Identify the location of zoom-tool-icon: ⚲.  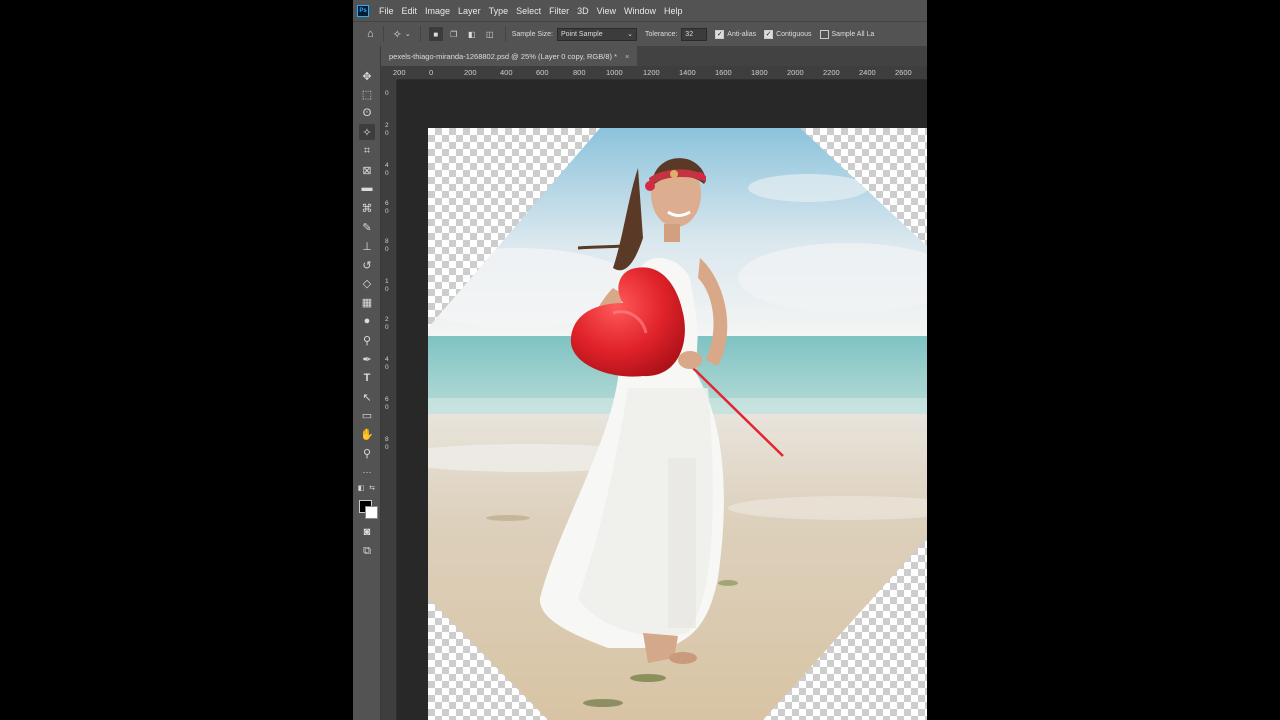
(367, 453).